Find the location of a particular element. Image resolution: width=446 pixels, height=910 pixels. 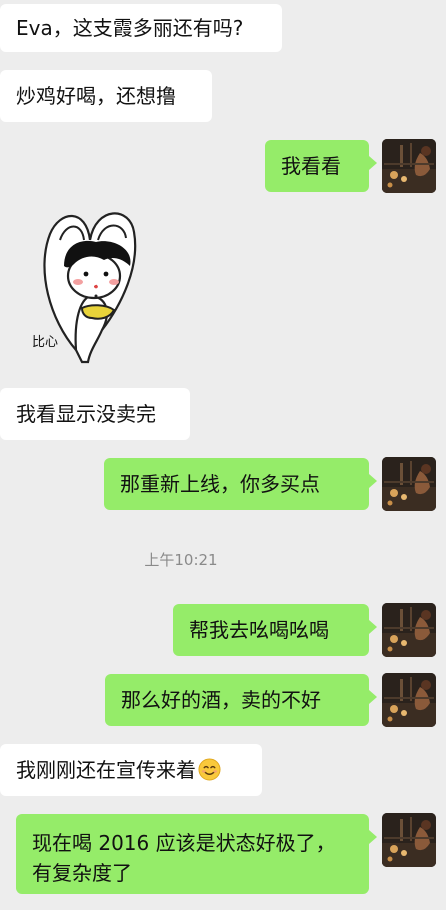

message-bubble-outgoing: 那么好的酒，卖的不好 is located at coordinates (241, 700).